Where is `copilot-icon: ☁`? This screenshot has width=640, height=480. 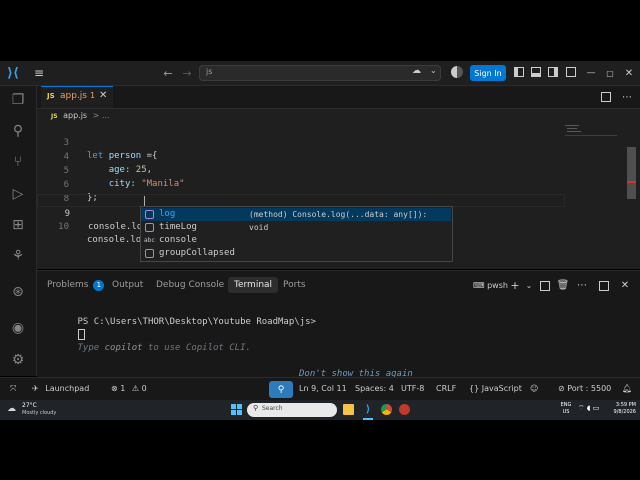
copilot-icon: ☁ is located at coordinates (416, 71).